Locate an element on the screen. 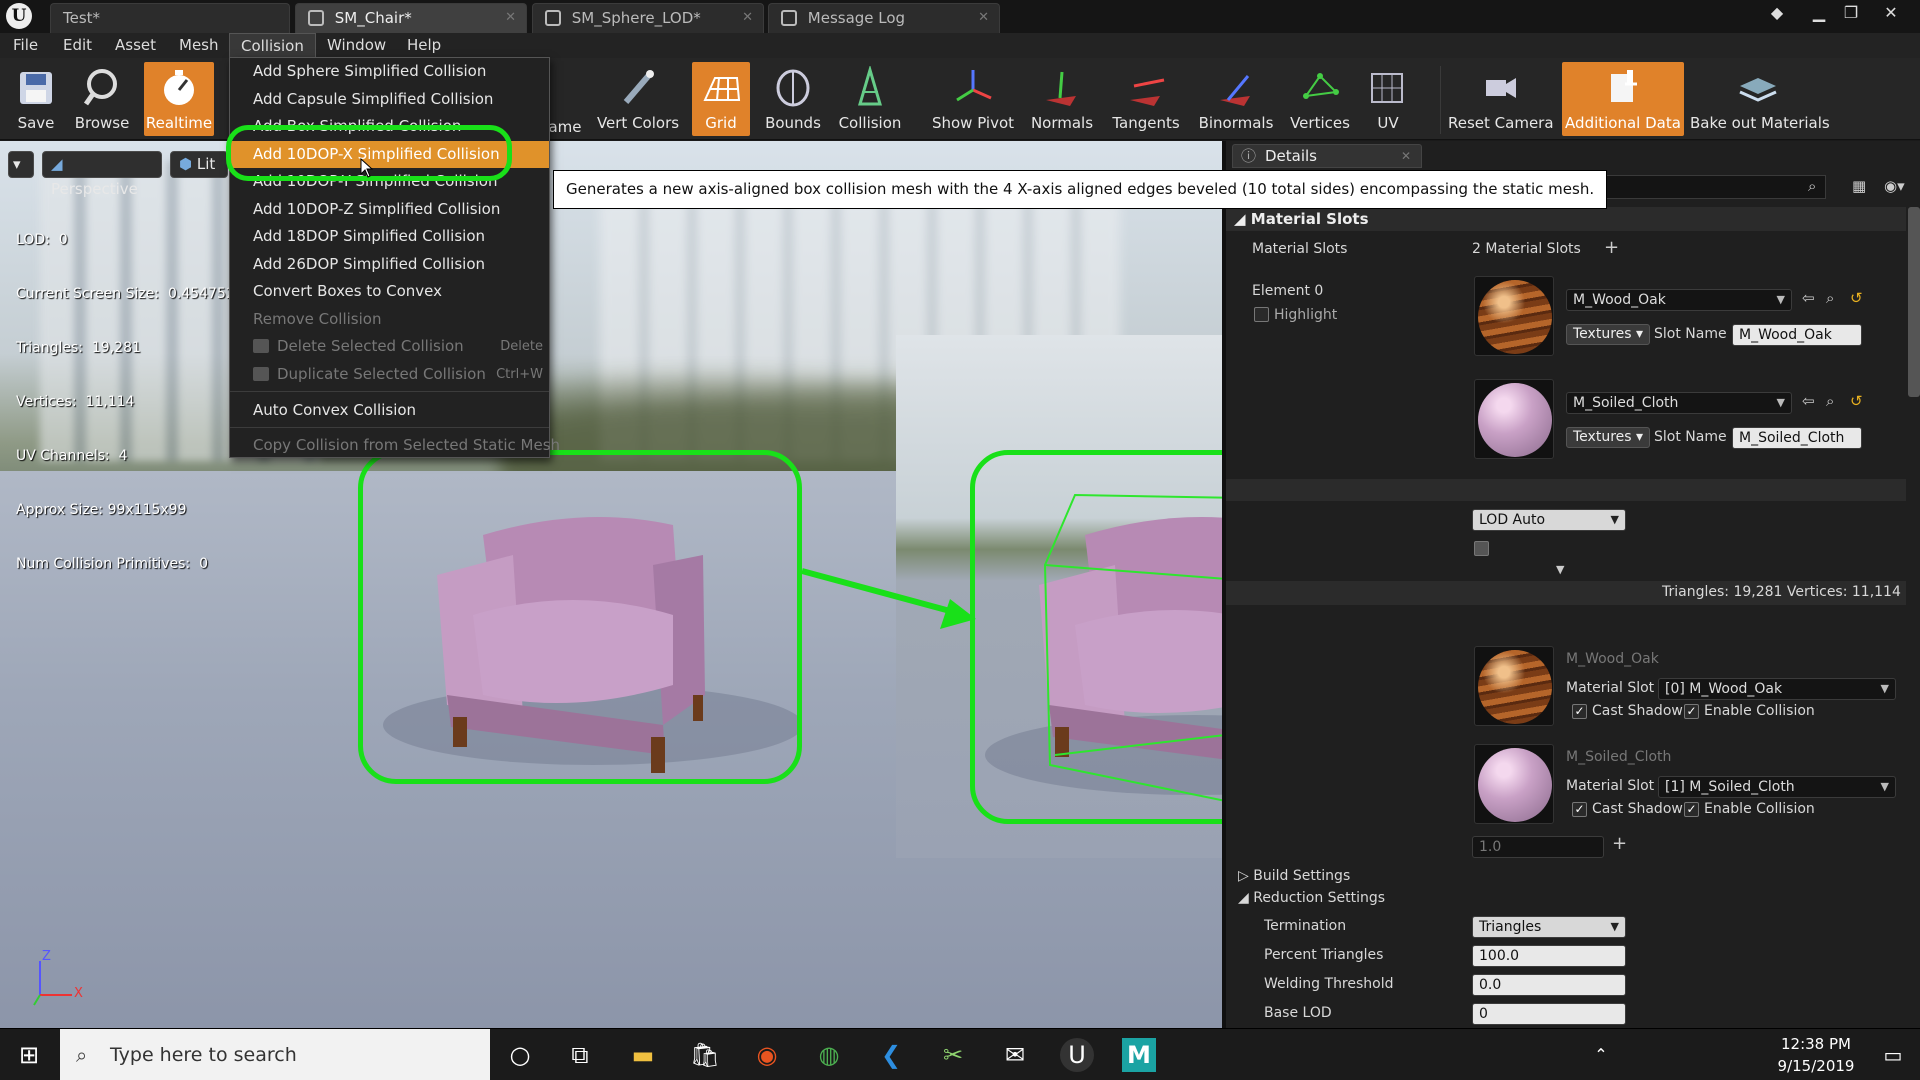 The width and height of the screenshot is (1920, 1080). vertices-button: Vertices is located at coordinates (1320, 99).